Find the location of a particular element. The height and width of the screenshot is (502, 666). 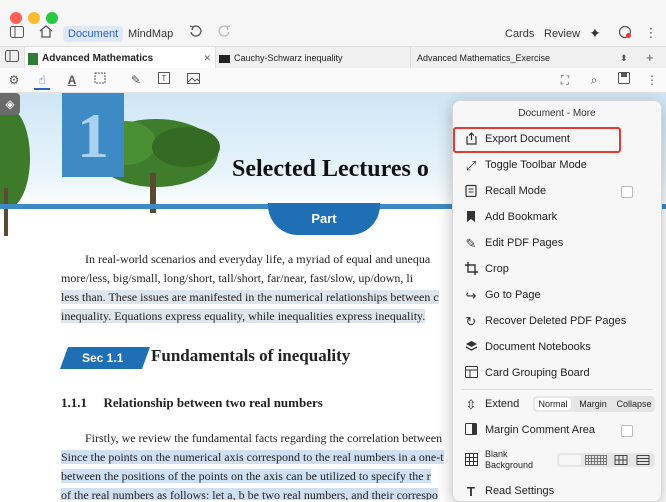

menu-item-label: Toggle Toolbar Mode is located at coordinates (536, 165).